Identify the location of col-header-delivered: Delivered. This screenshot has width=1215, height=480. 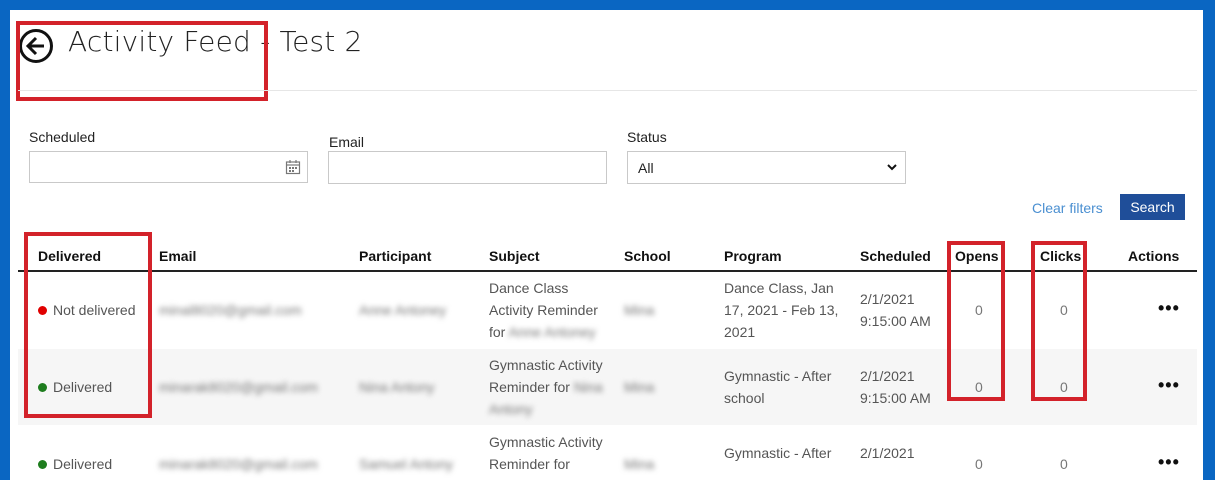
(69, 256).